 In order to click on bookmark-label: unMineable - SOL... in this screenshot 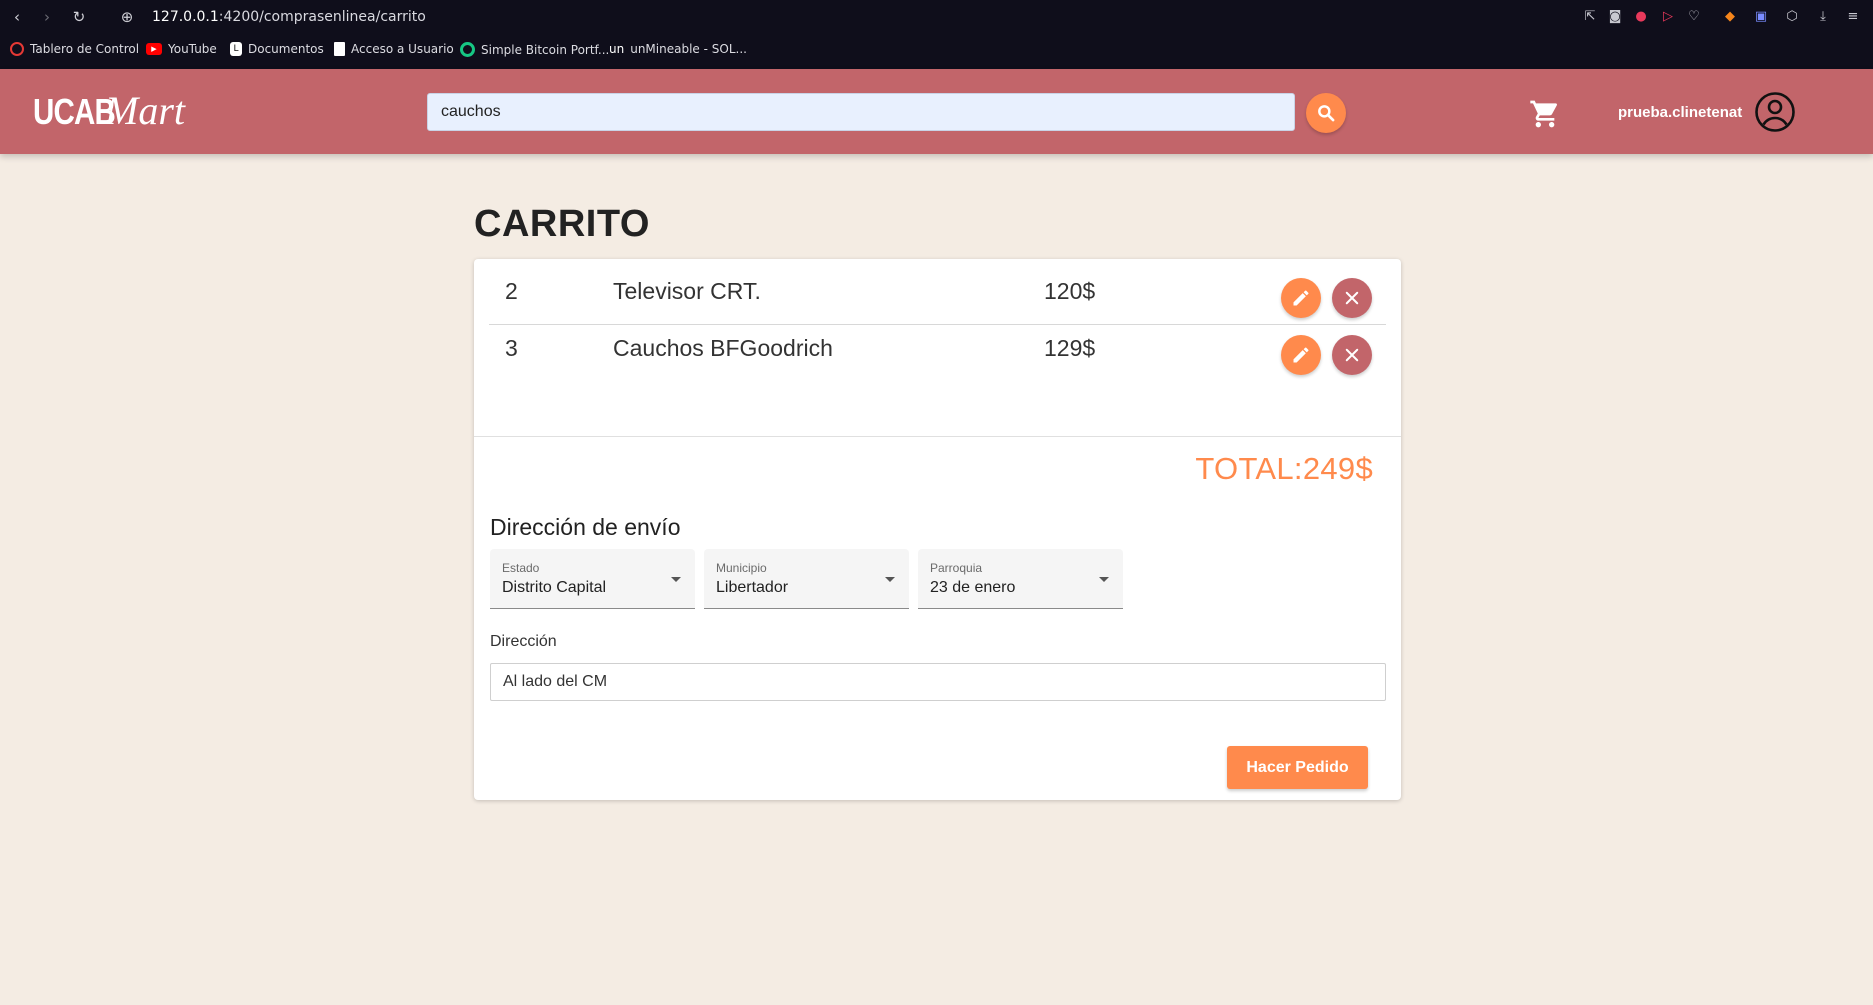, I will do `click(688, 49)`.